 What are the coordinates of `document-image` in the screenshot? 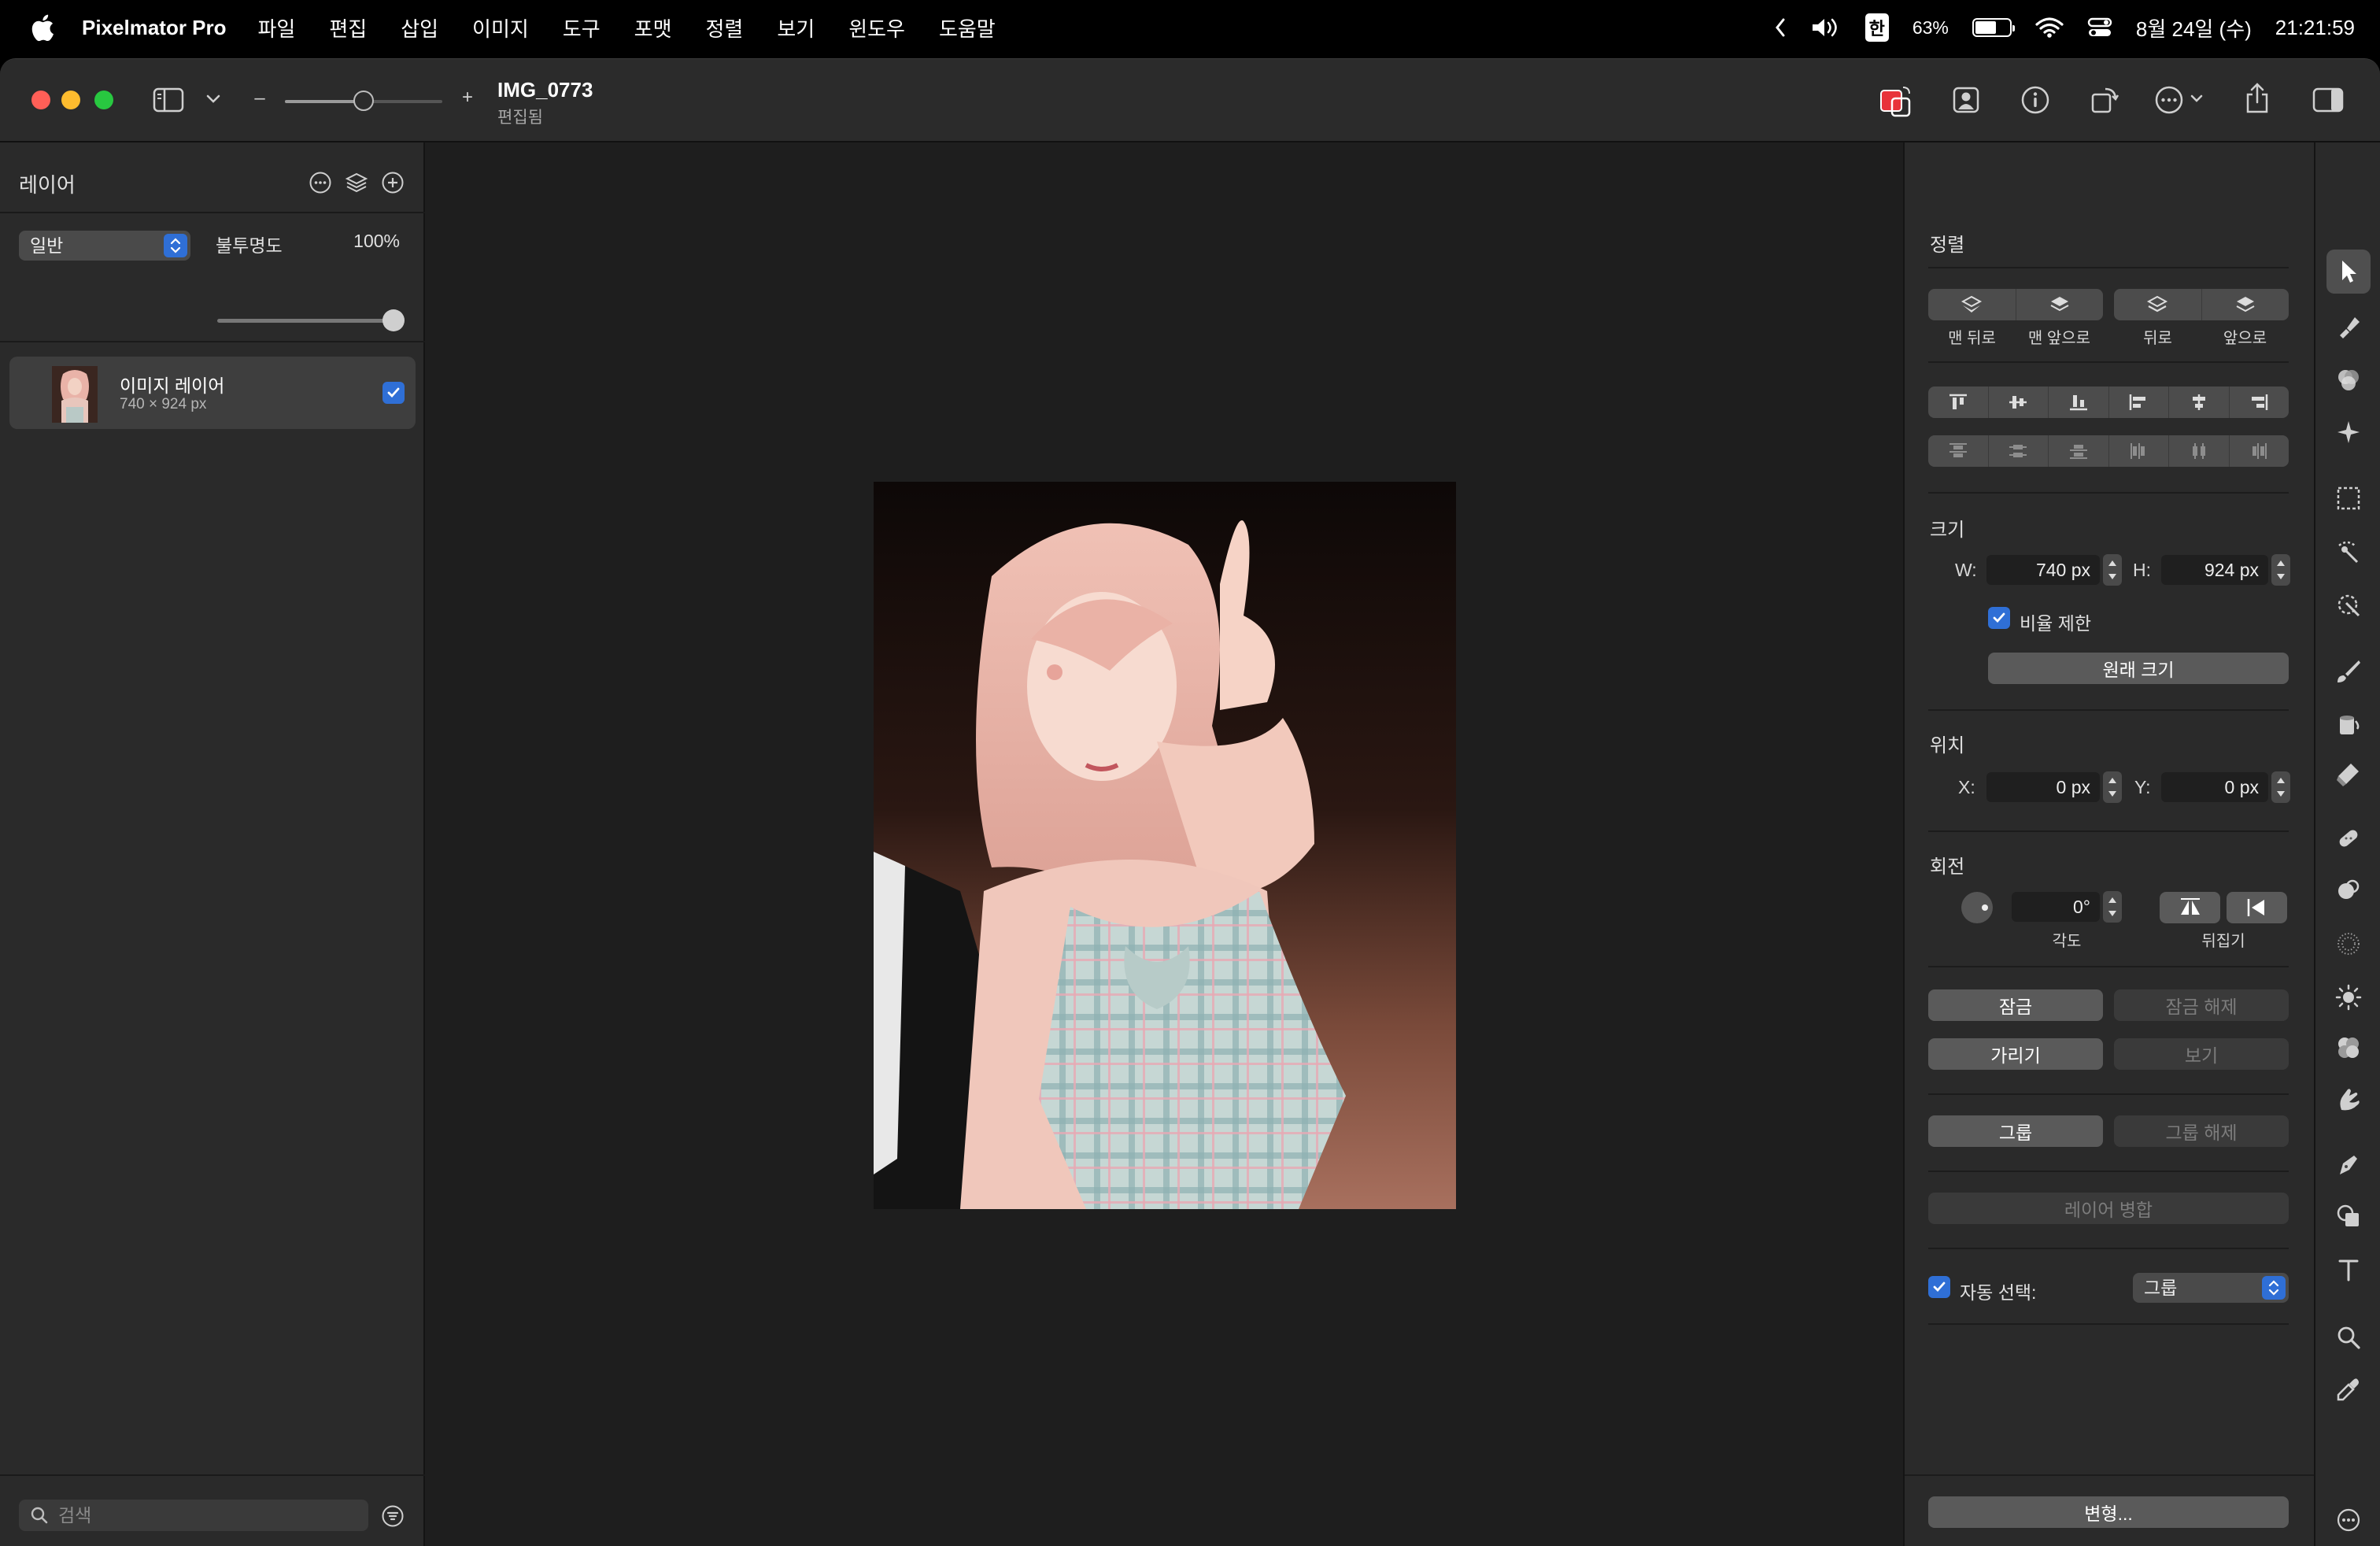 It's located at (1165, 845).